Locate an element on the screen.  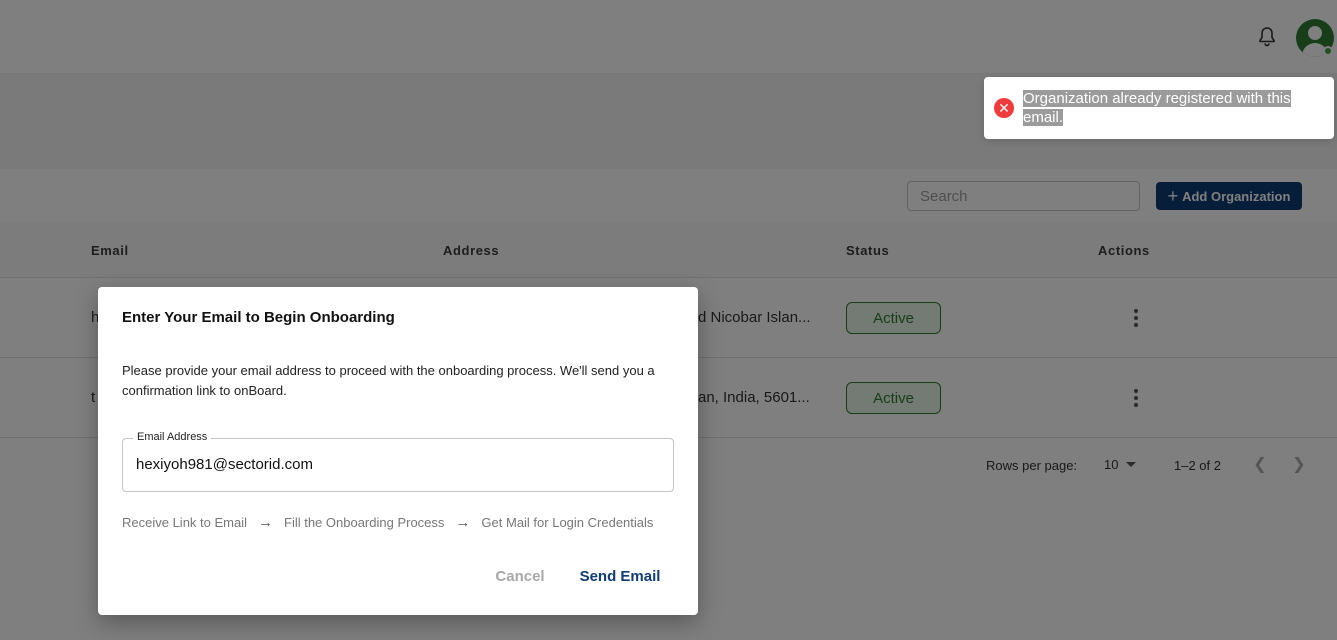
step-label: Fill the Onboarding Process is located at coordinates (364, 522).